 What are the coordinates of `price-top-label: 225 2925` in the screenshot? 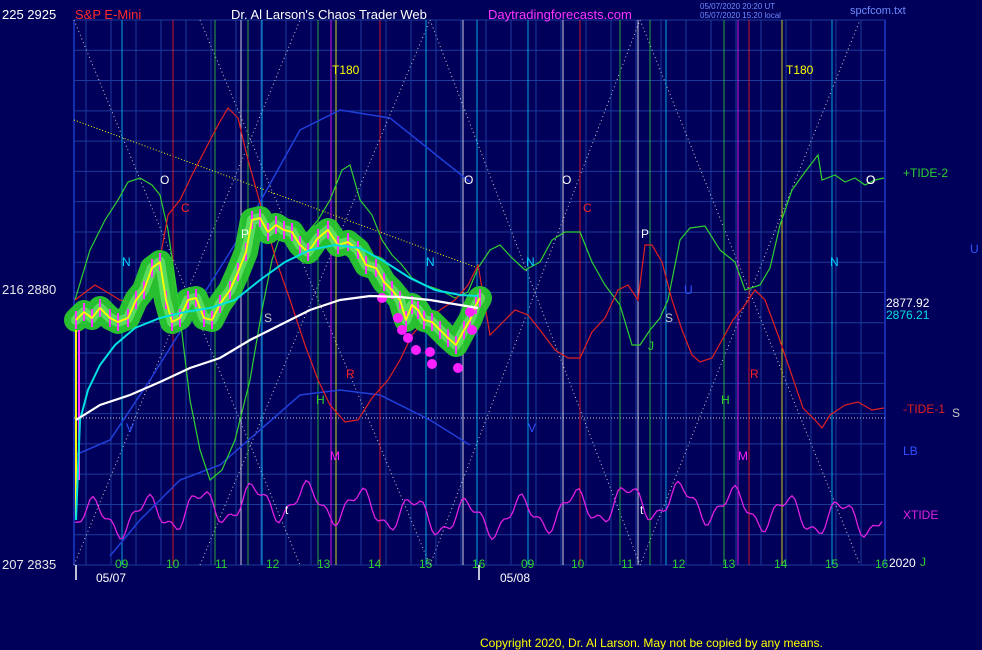 It's located at (29, 14).